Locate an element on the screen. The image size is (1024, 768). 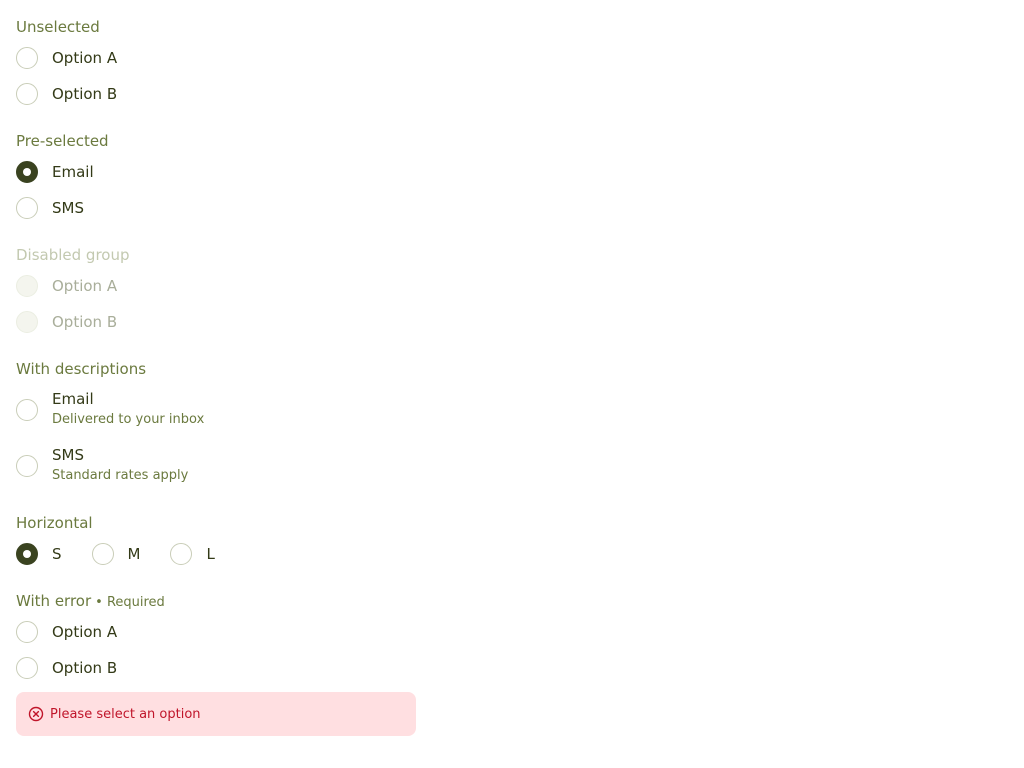
group-legend-error: With error • Required is located at coordinates (90, 602).